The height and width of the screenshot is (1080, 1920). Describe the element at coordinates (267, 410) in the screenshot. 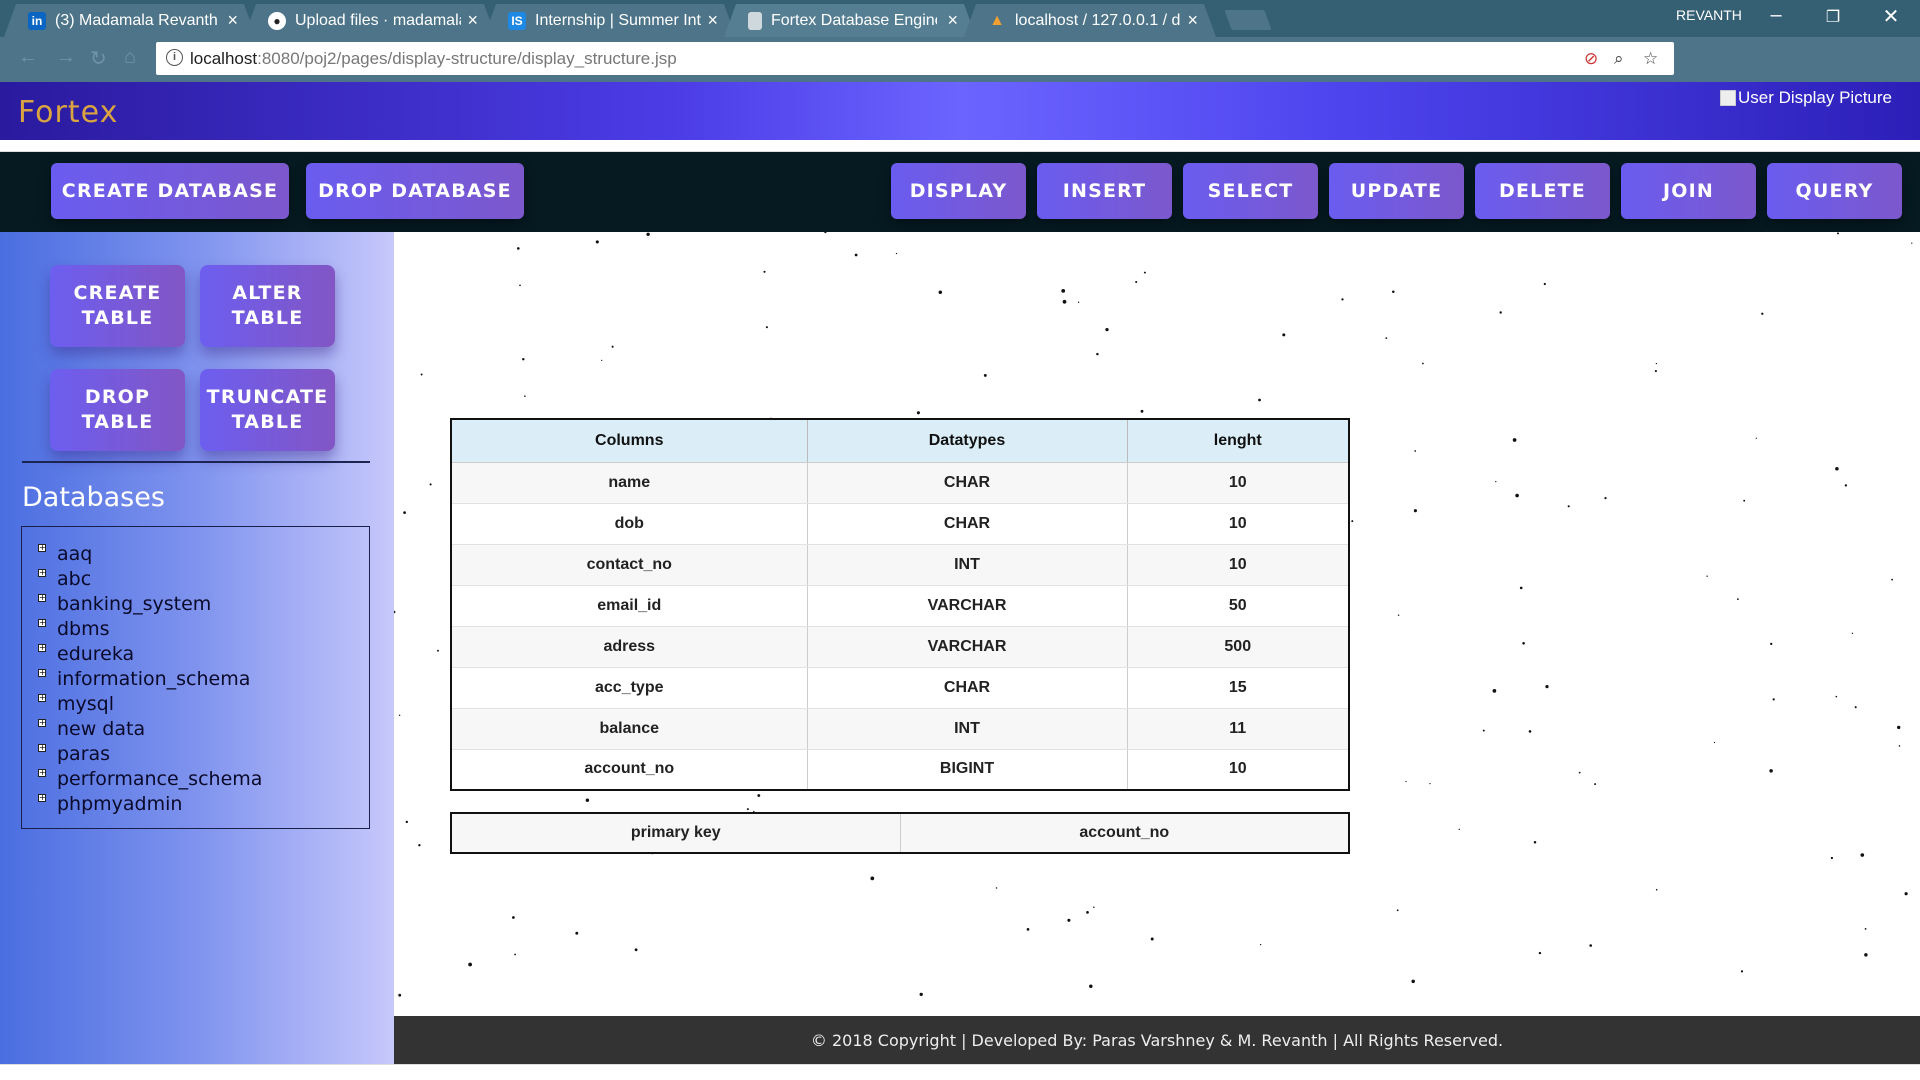

I see `truncate-table-button: TRUNCATE TABLE` at that location.